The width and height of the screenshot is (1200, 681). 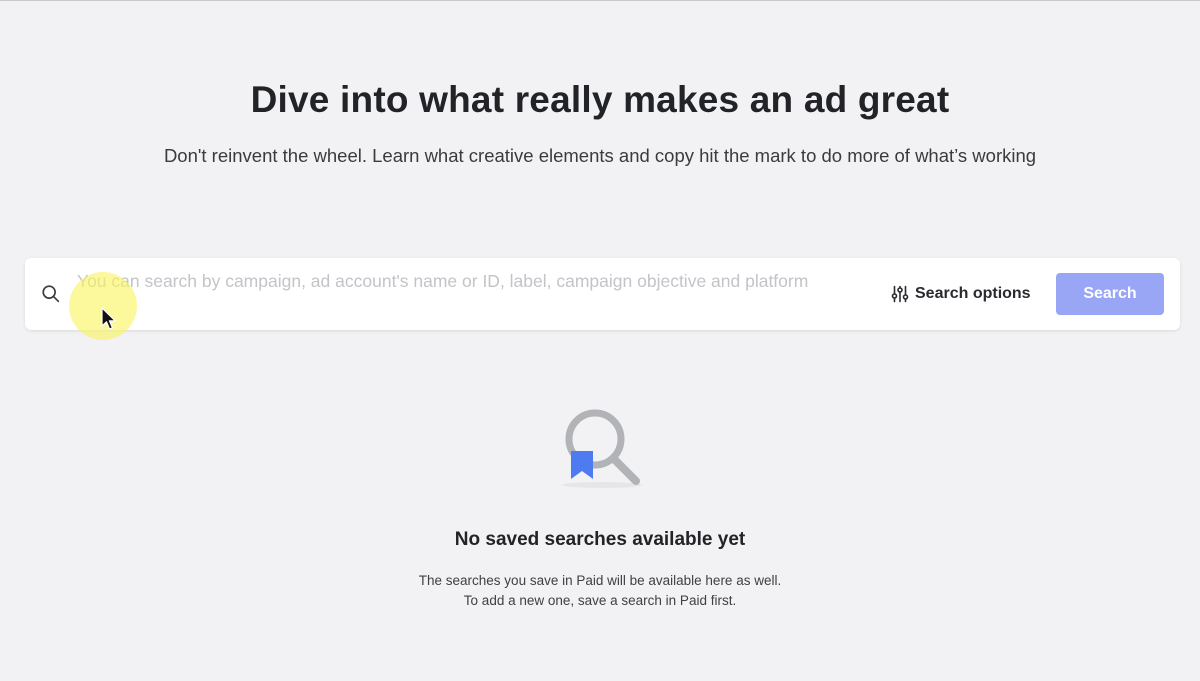 I want to click on search-button: Search, so click(x=1110, y=294).